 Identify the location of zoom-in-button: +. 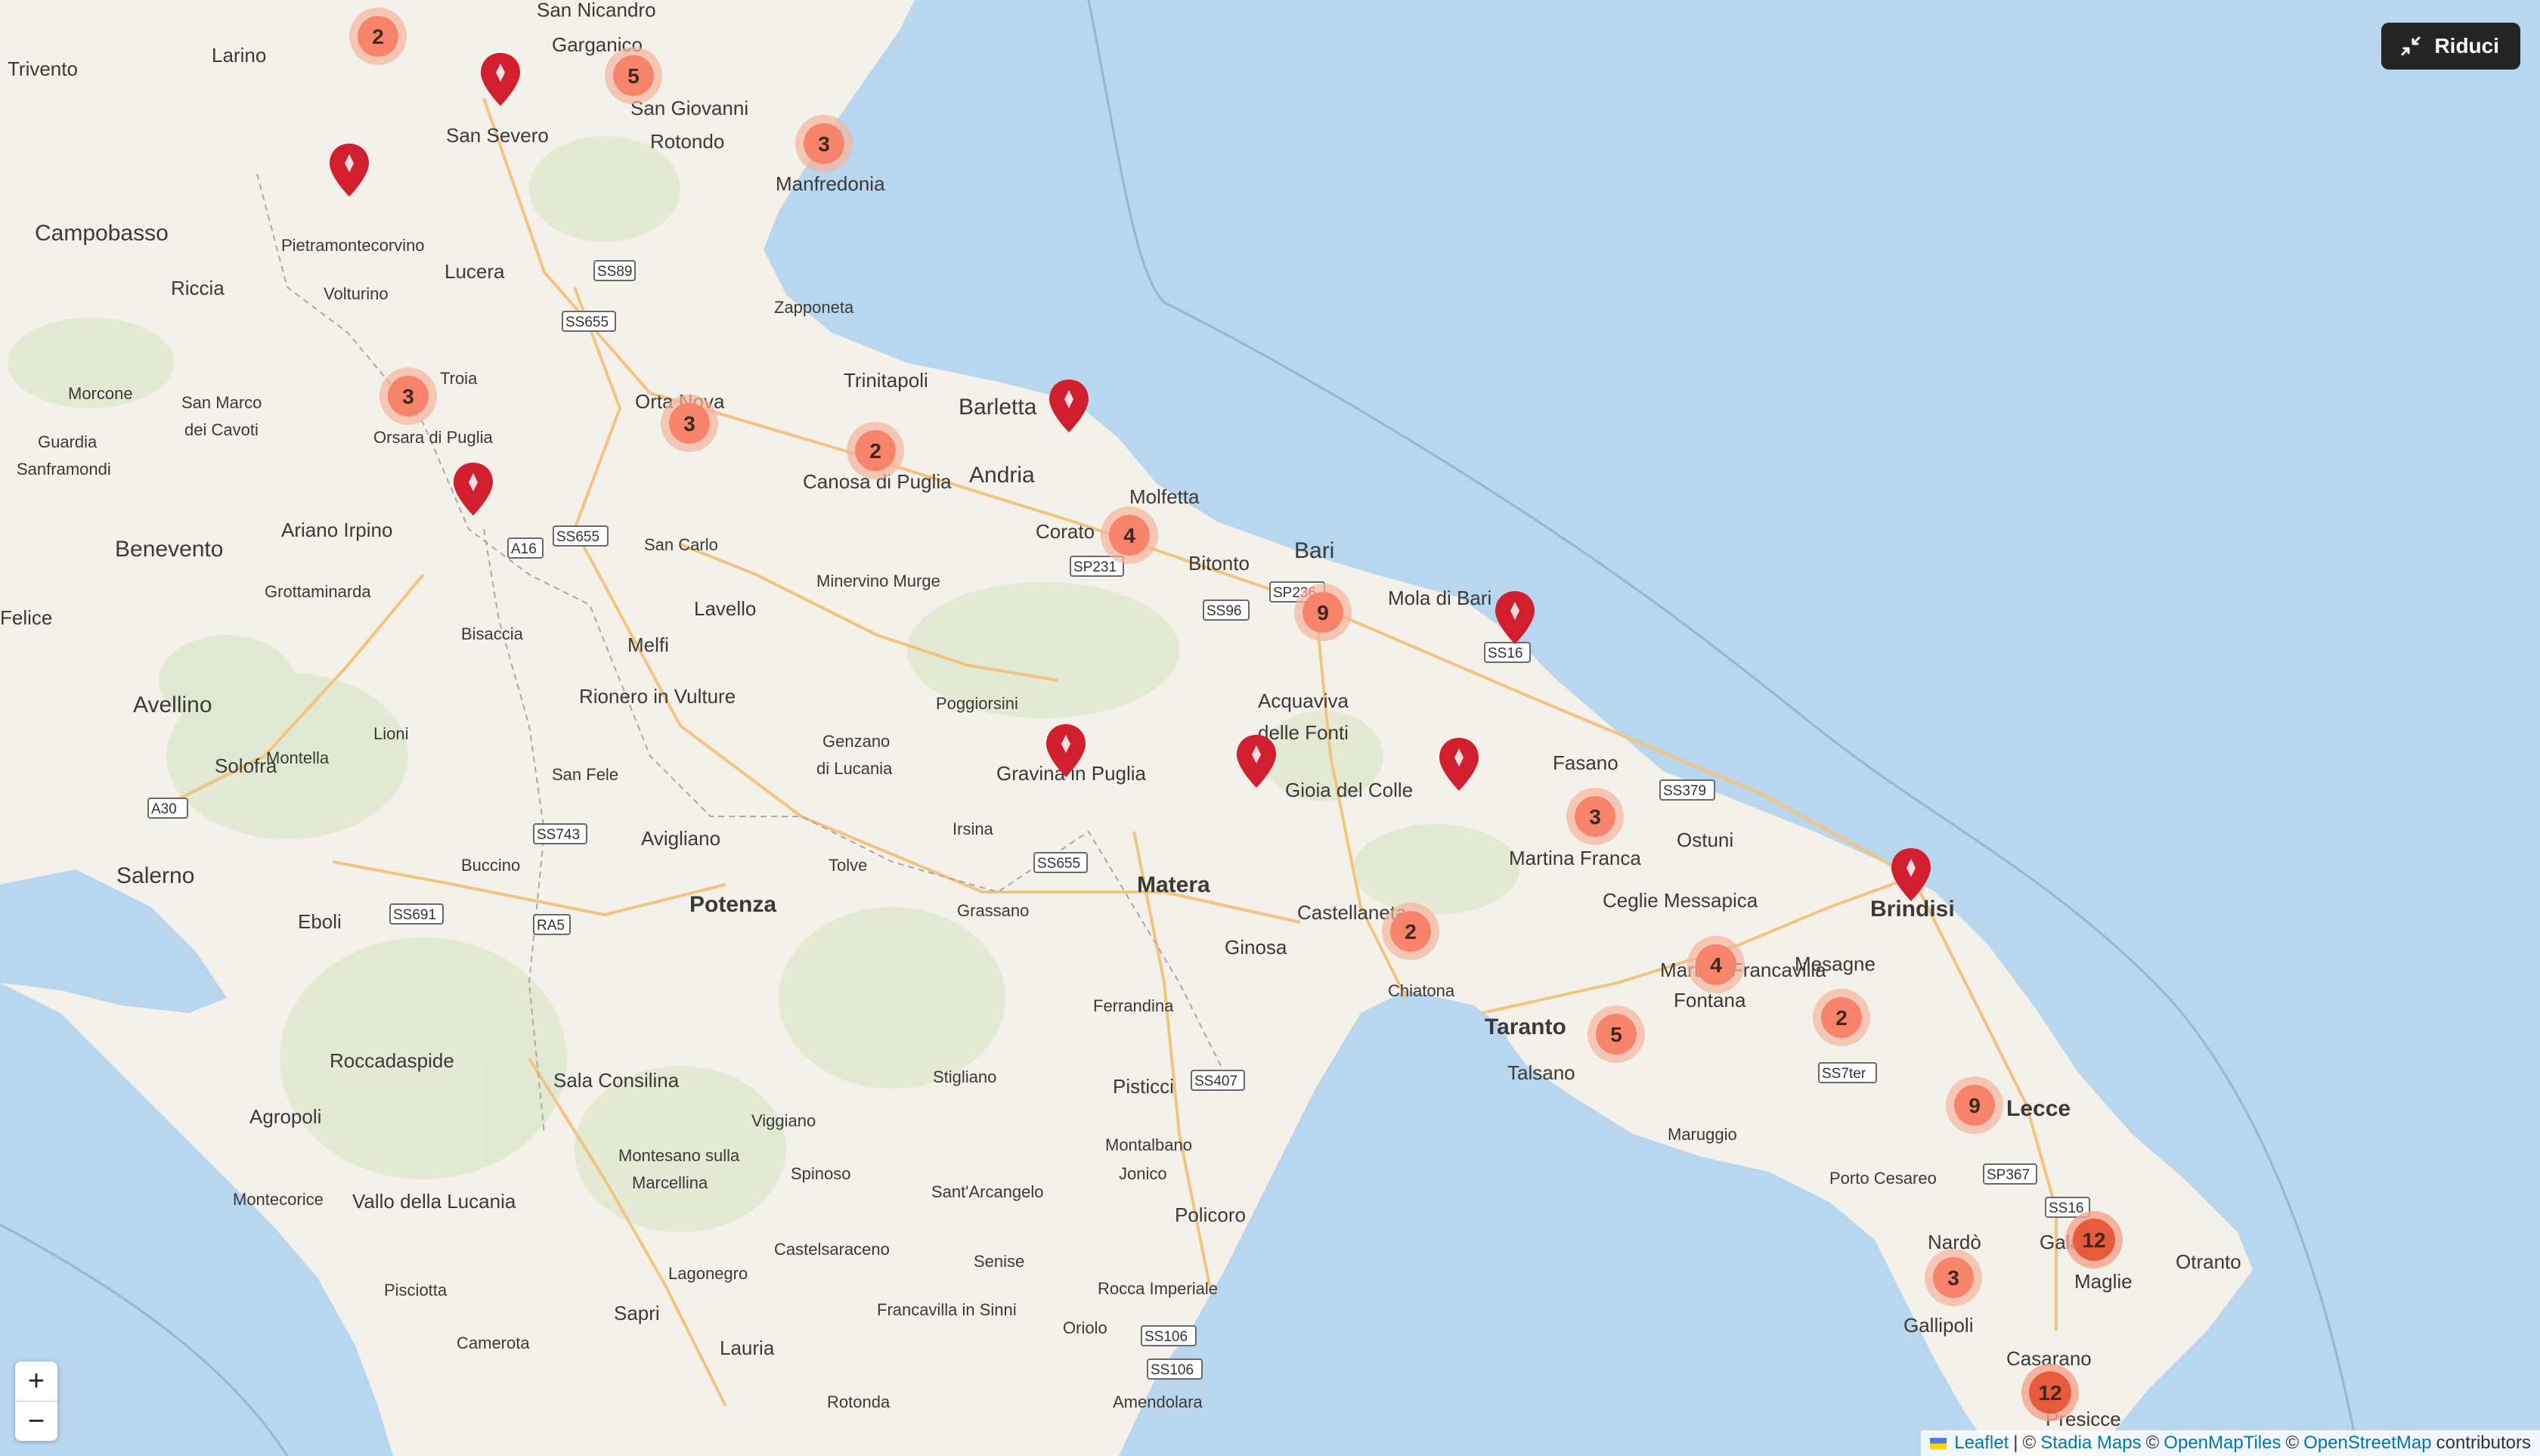
(36, 1381).